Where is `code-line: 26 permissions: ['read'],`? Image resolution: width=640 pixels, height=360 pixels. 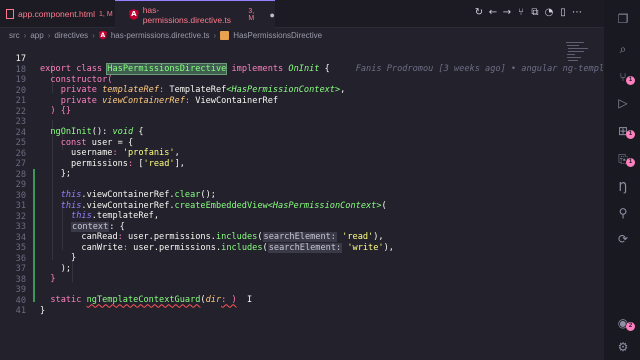 code-line: 26 permissions: ['read'], is located at coordinates (282, 154).